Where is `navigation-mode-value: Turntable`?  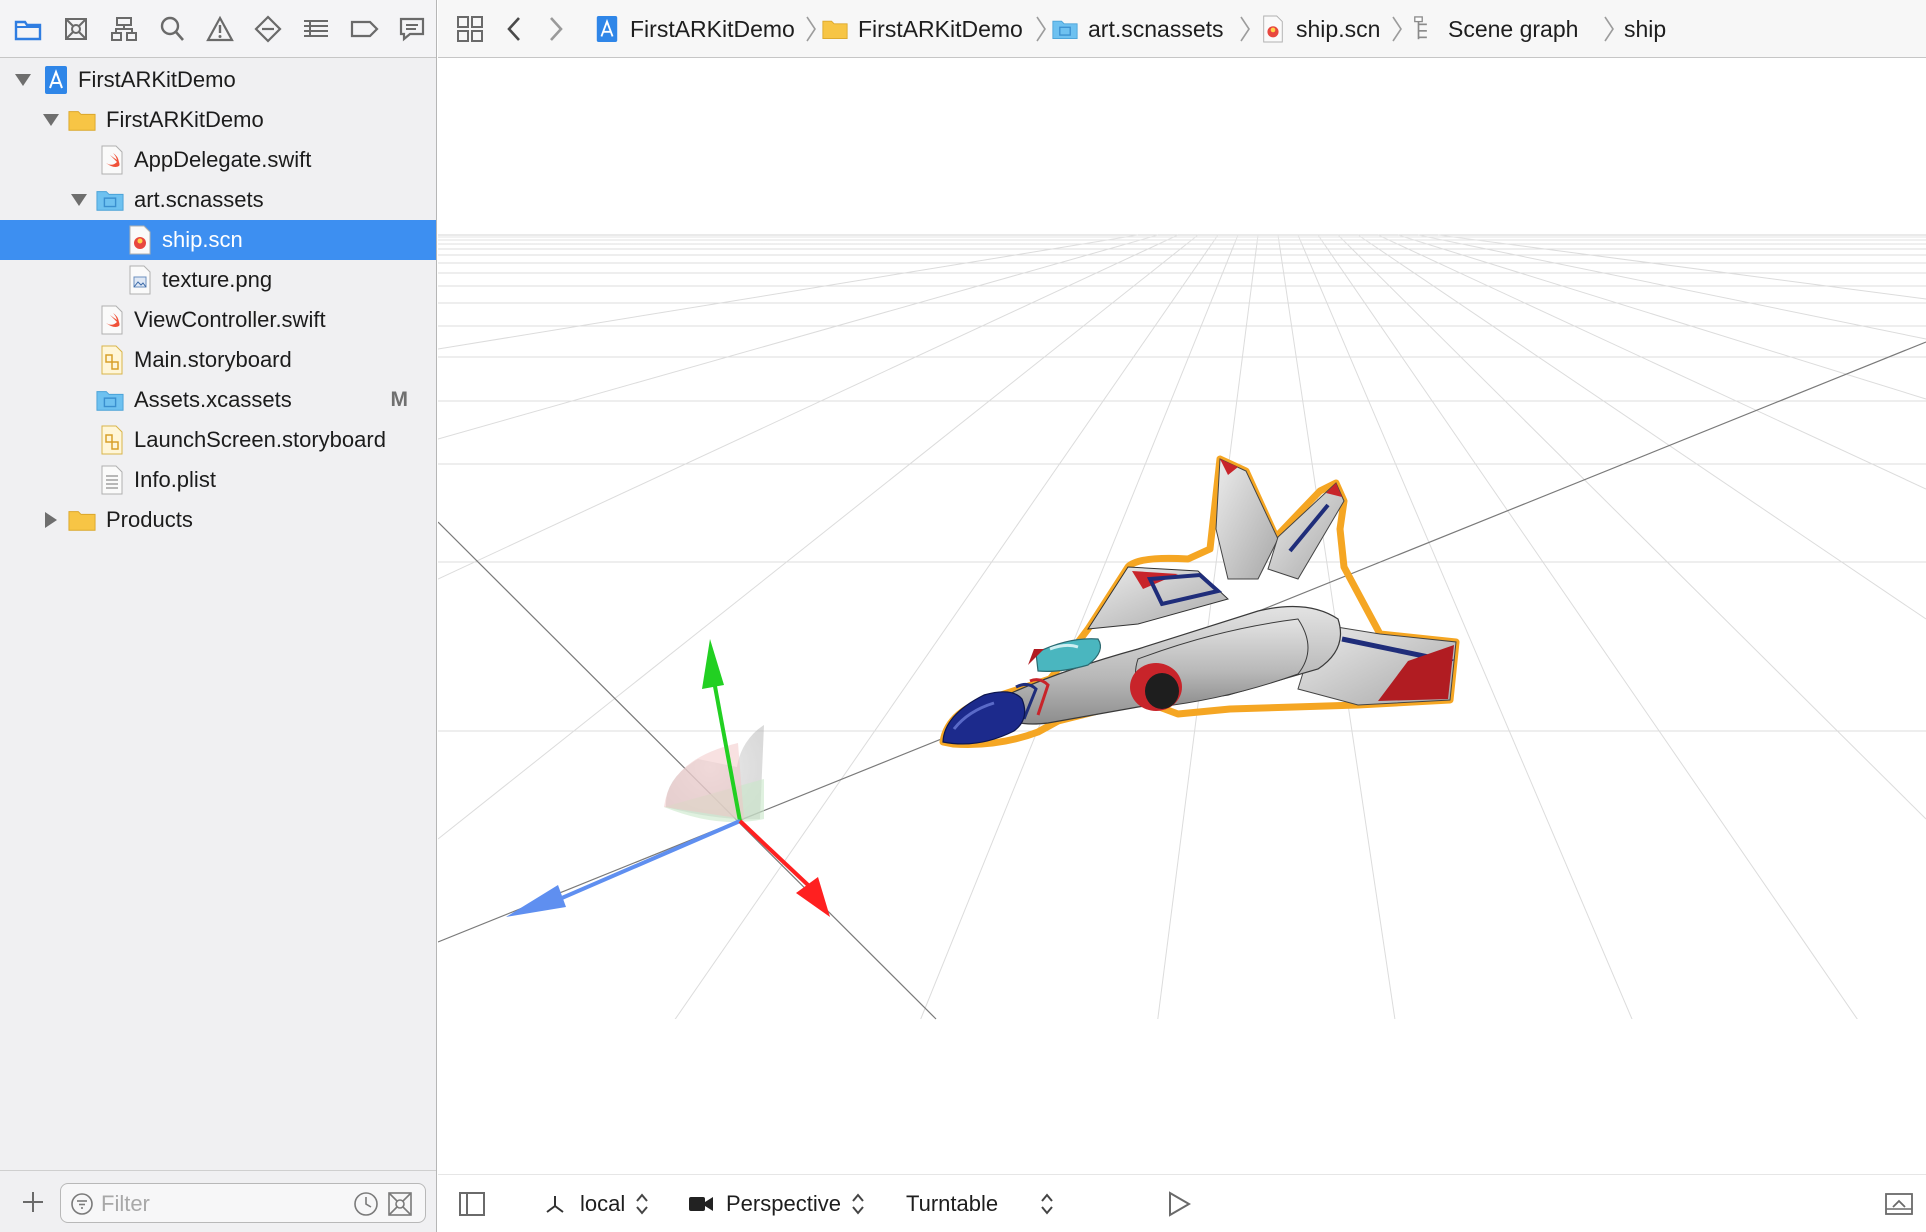 navigation-mode-value: Turntable is located at coordinates (952, 1203).